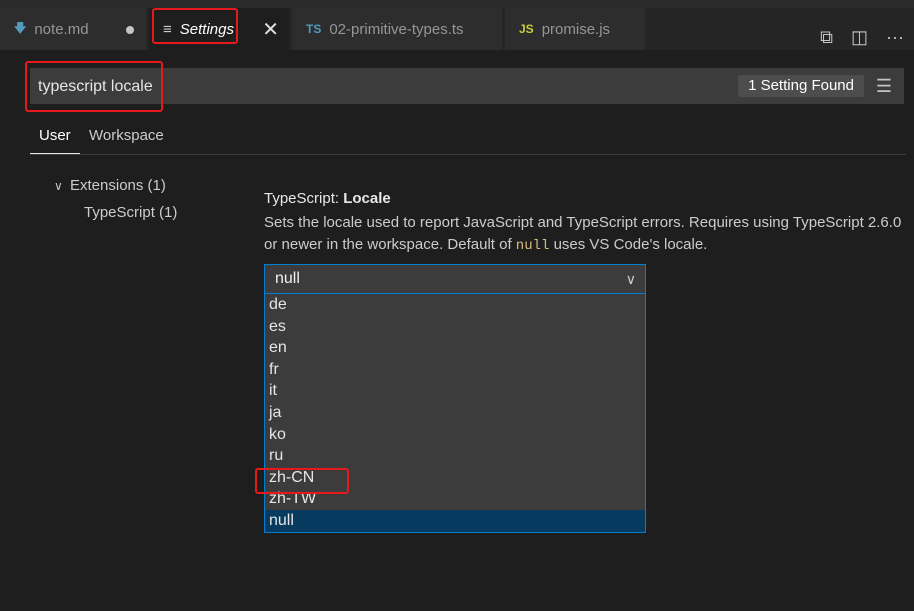  I want to click on toc-extensions: ∨ Extensions (1), so click(110, 185).